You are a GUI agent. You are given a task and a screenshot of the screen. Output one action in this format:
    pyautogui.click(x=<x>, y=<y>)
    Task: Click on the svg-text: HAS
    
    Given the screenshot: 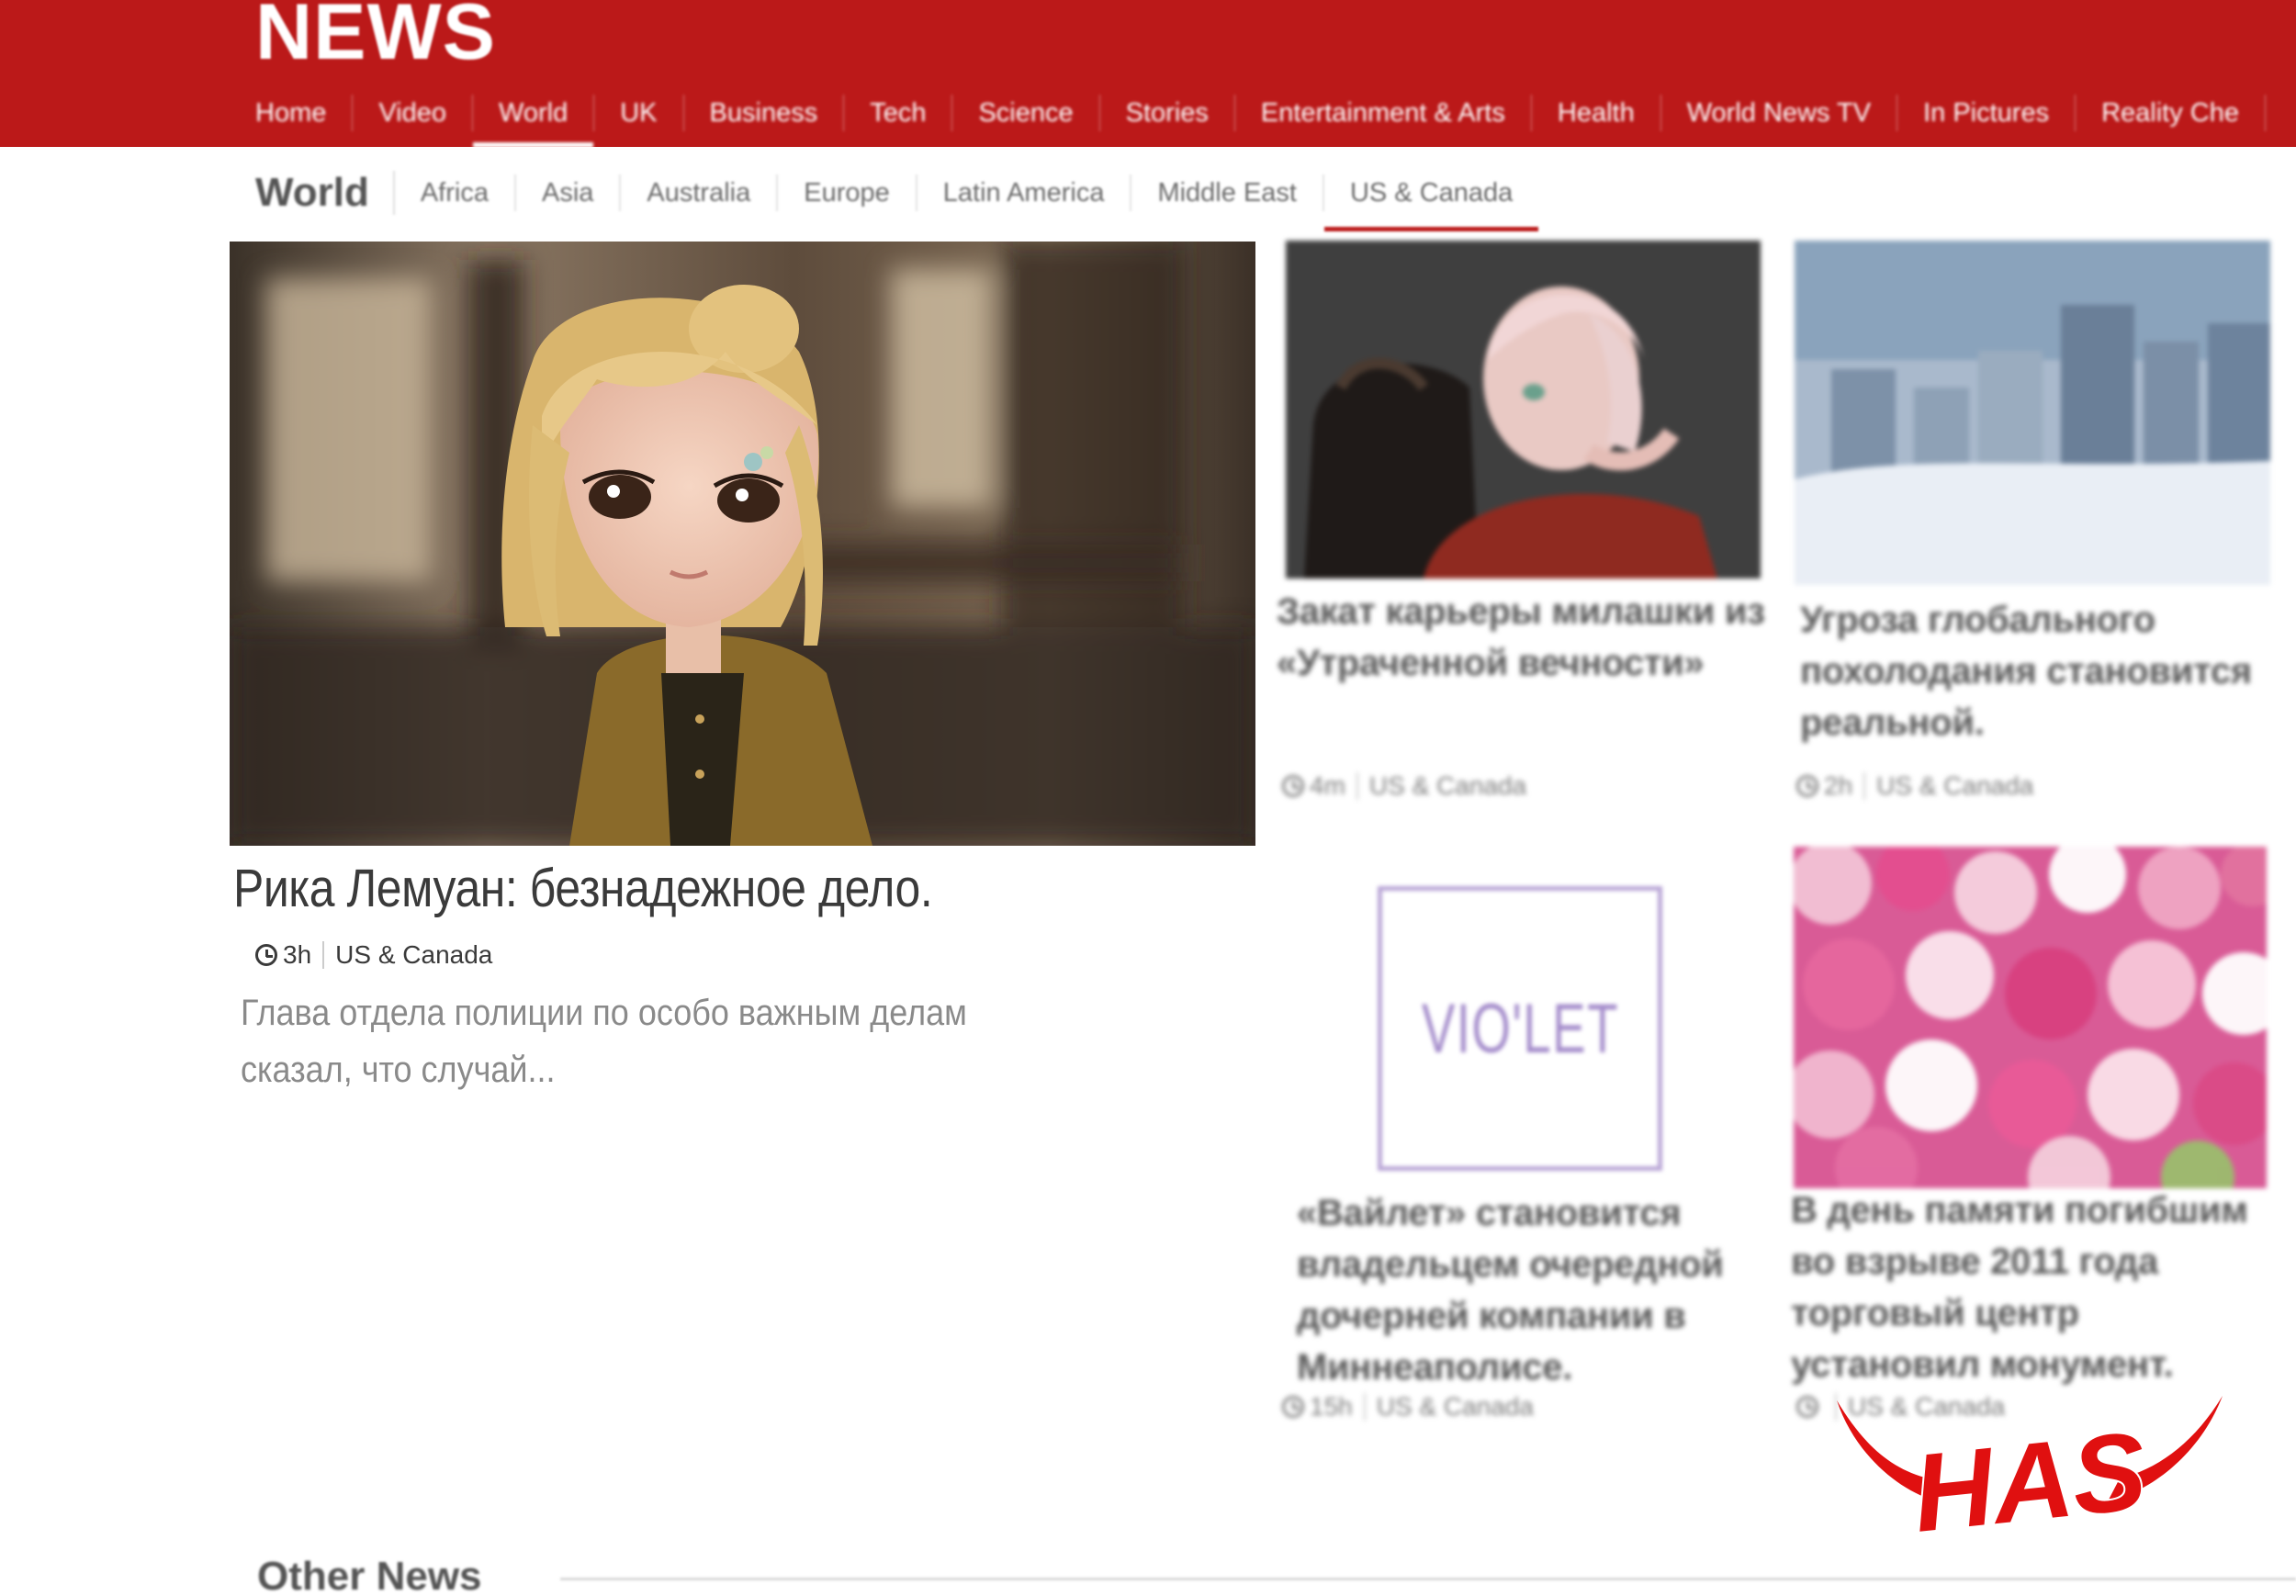 What is the action you would take?
    pyautogui.click(x=2030, y=1478)
    